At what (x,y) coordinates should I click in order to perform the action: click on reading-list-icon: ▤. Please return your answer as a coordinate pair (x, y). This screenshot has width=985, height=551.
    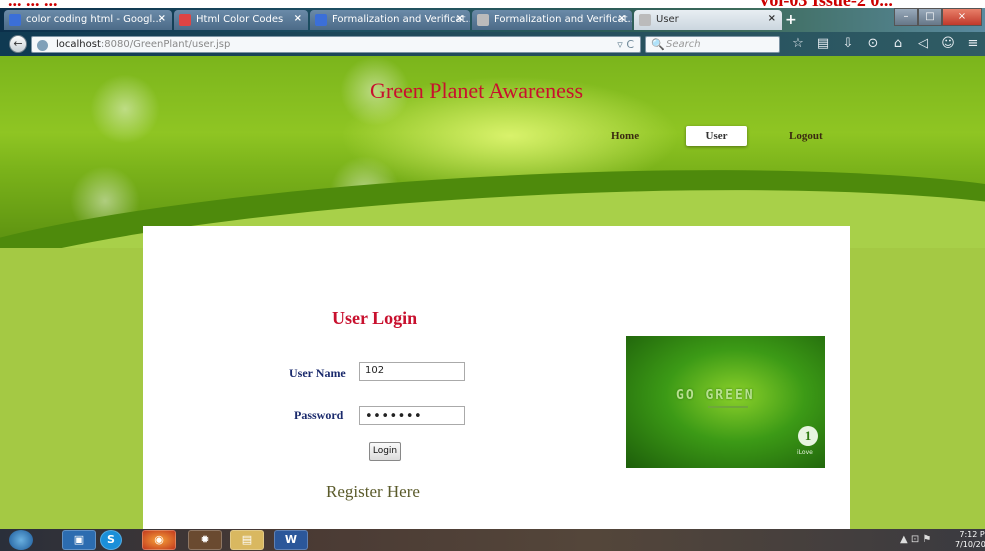
    Looking at the image, I should click on (823, 43).